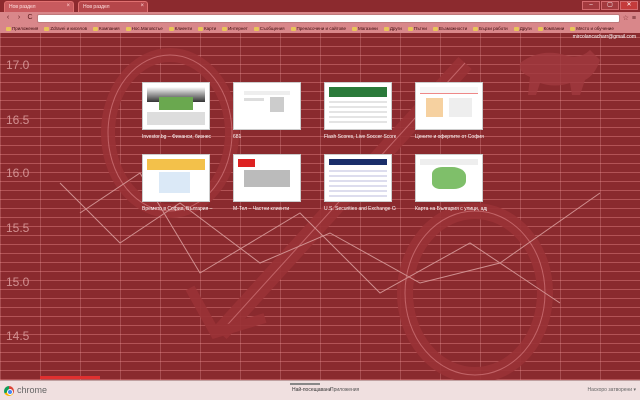 This screenshot has width=640, height=400. I want to click on bookmark-item: Магазини, so click(364, 28).